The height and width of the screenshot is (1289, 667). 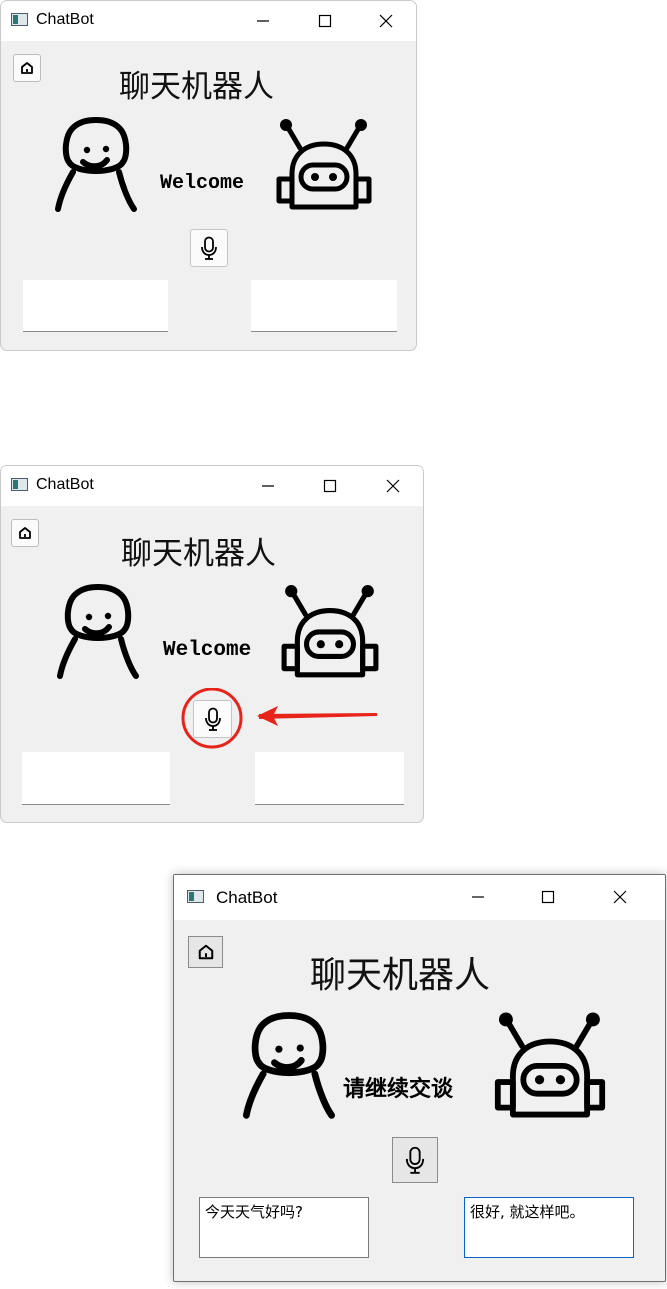 What do you see at coordinates (284, 1227) in the screenshot?
I see `user-message-field: 今天天气好吗?` at bounding box center [284, 1227].